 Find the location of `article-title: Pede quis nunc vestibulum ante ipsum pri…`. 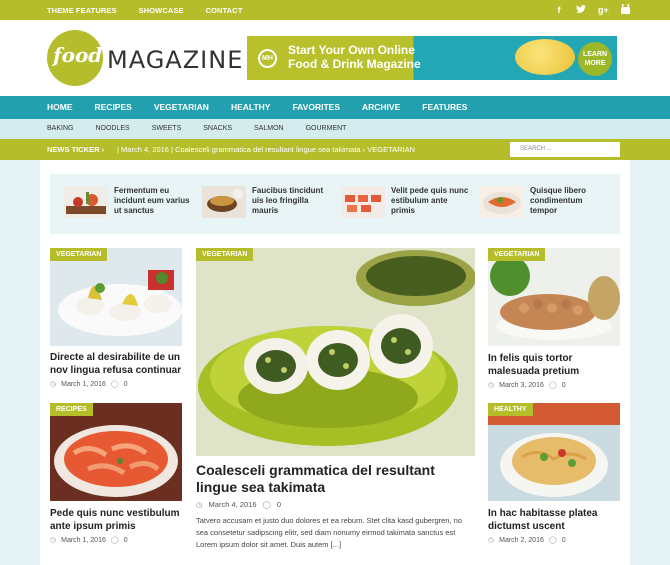

article-title: Pede quis nunc vestibulum ante ipsum pri… is located at coordinates (116, 520).